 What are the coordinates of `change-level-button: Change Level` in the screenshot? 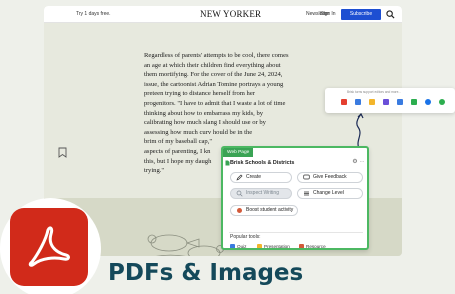 It's located at (330, 193).